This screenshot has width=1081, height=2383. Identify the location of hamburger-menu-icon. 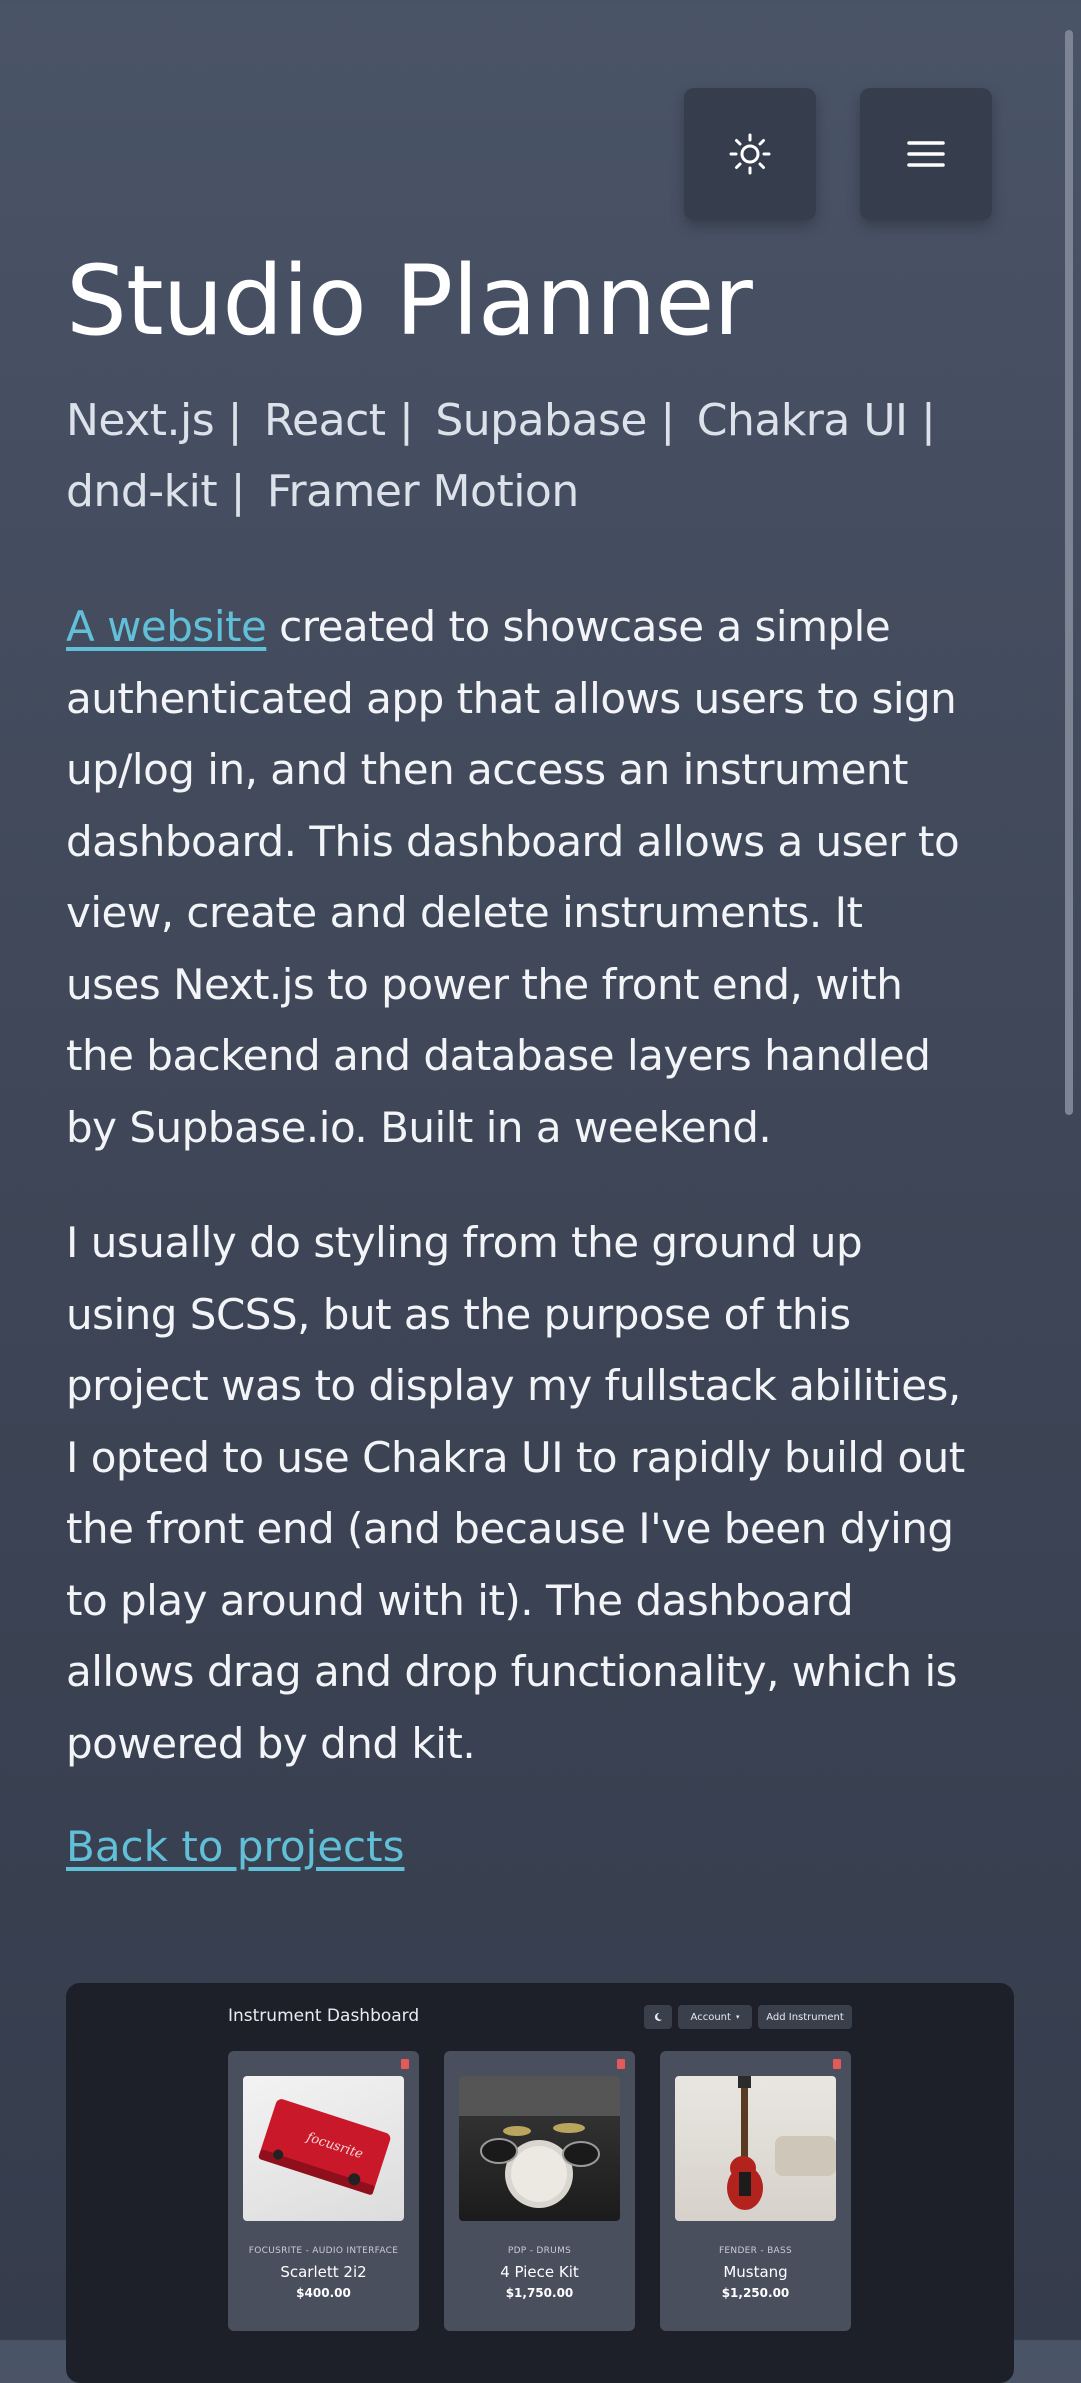
(926, 154).